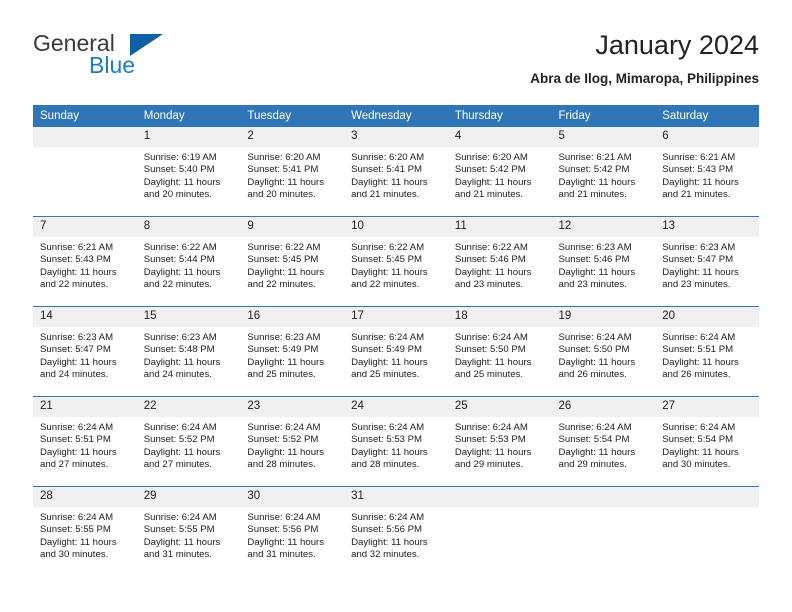 The height and width of the screenshot is (612, 792). What do you see at coordinates (707, 407) in the screenshot?
I see `day-number: 27` at bounding box center [707, 407].